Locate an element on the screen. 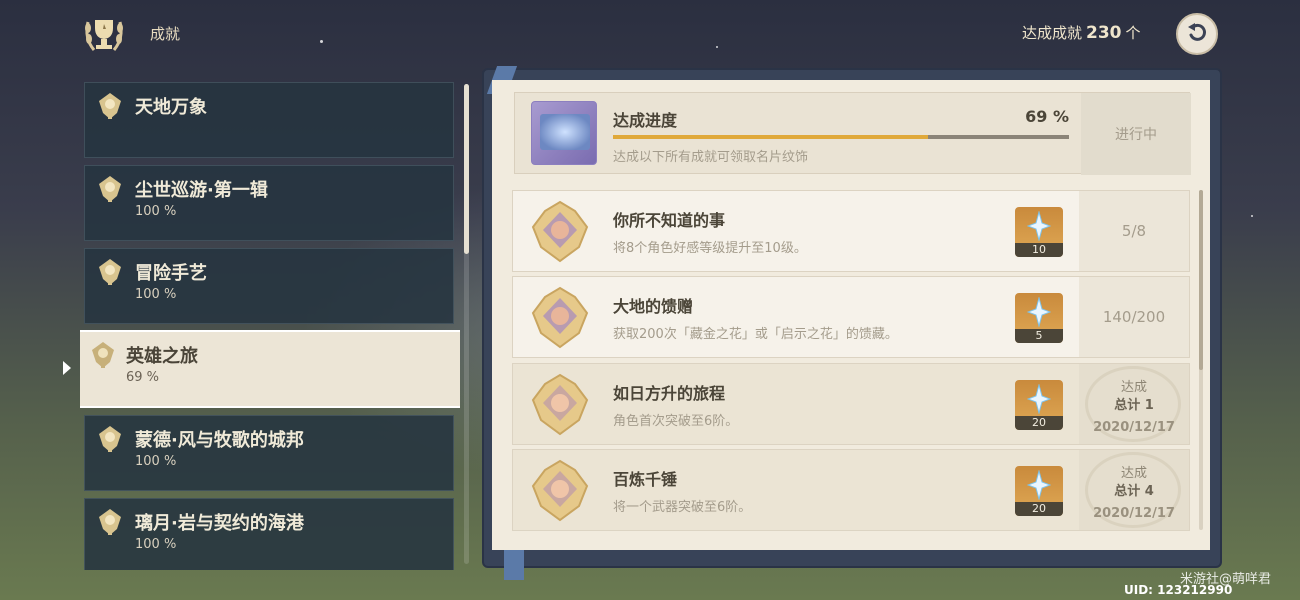 This screenshot has height=600, width=1300. achievement-completed-stamp: 达成 总计 1 2020/12/17 is located at coordinates (1134, 404).